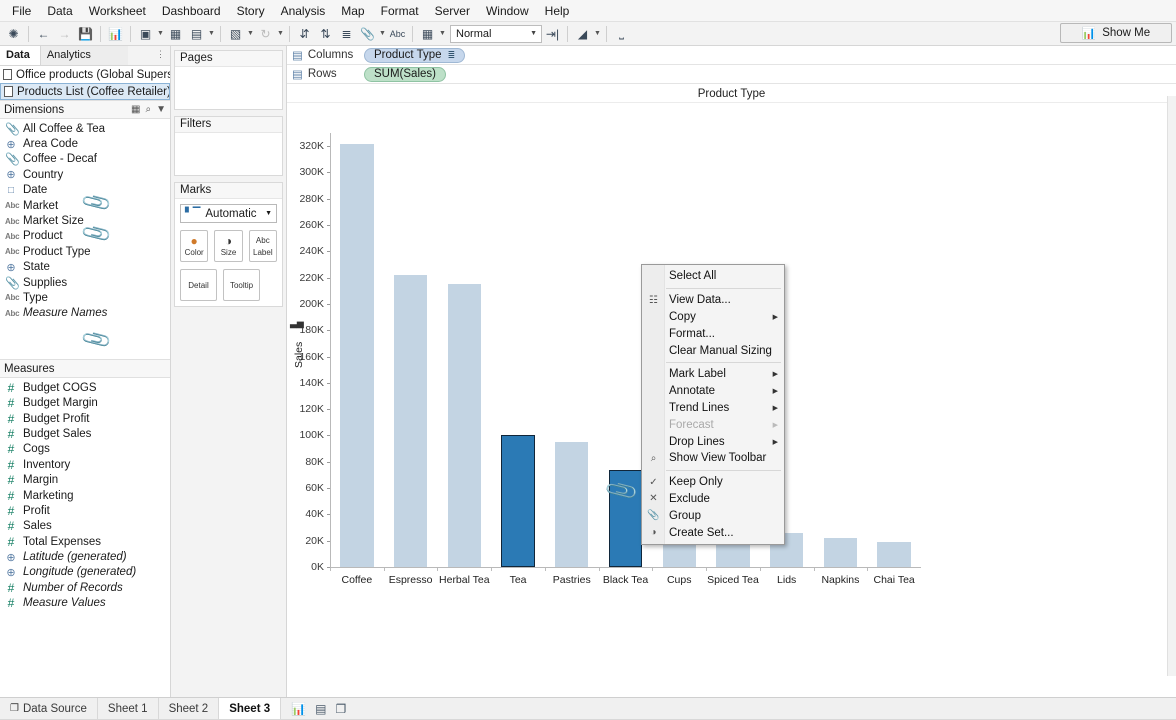  Describe the element at coordinates (228, 88) in the screenshot. I see `pages-shelf` at that location.